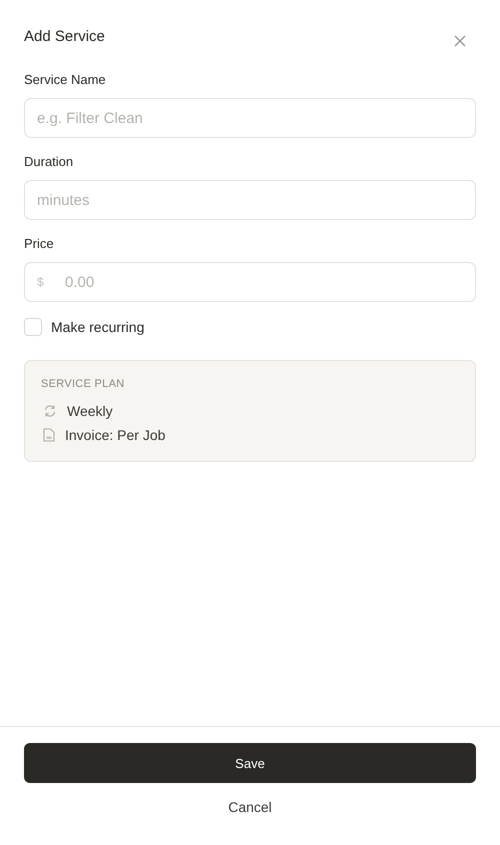 The image size is (500, 845). I want to click on field-label: Service Name, so click(65, 80).